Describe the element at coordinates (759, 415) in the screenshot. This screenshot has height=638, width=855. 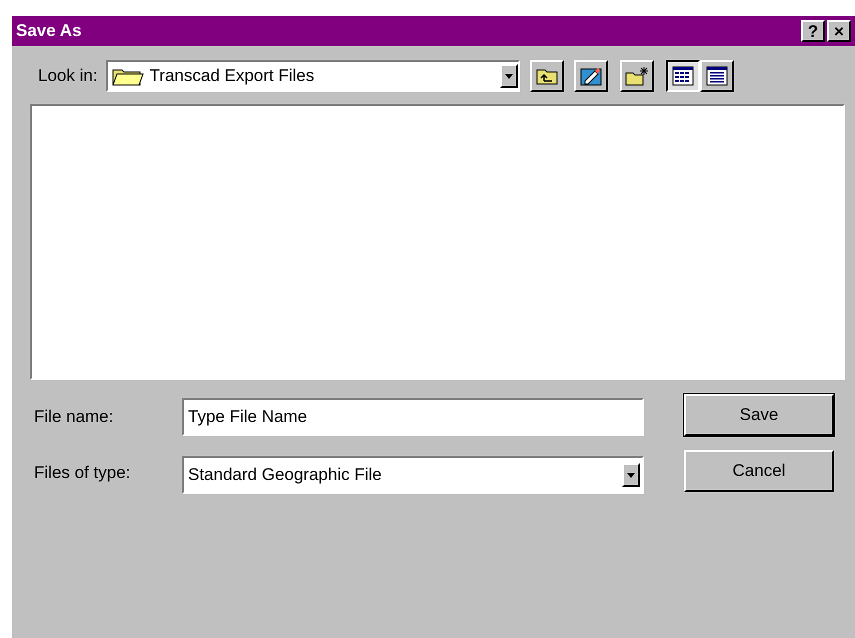
I see `save-button: Save` at that location.